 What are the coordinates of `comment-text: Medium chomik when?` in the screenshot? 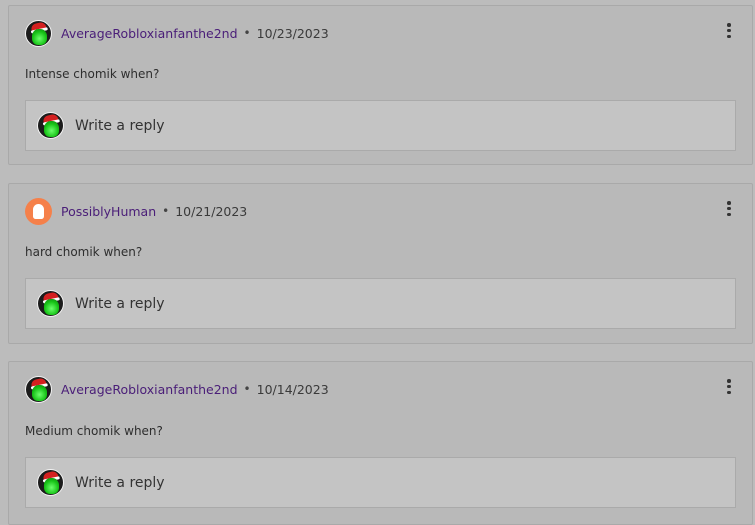 It's located at (94, 431).